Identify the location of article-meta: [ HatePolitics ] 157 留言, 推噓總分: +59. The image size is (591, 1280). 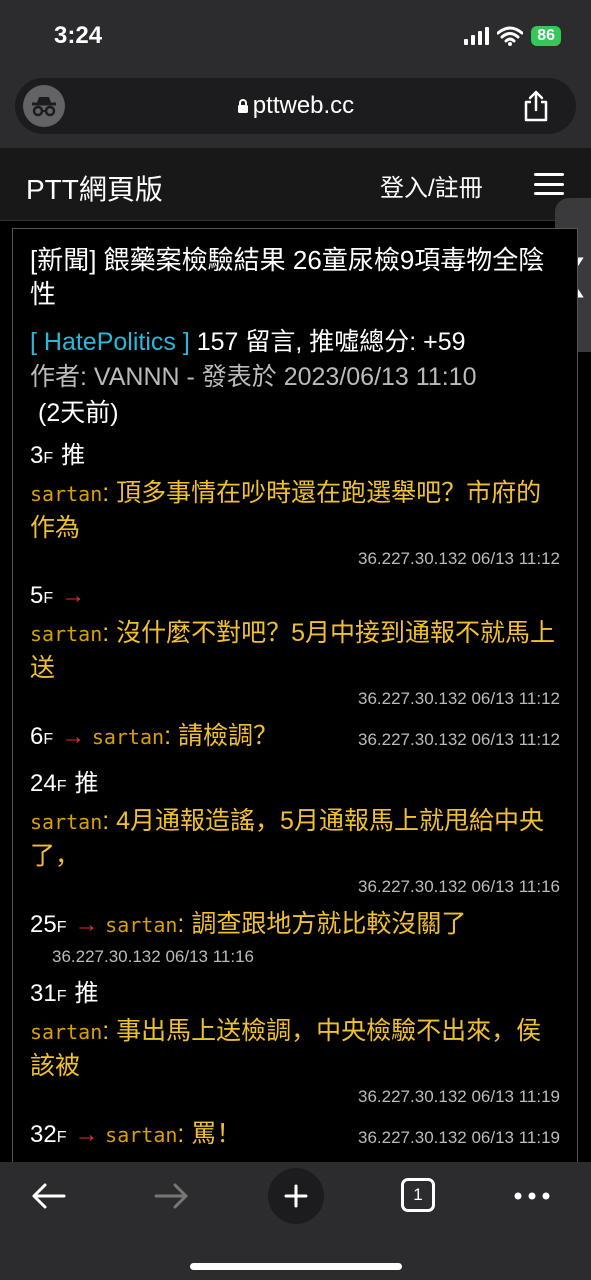
(295, 342).